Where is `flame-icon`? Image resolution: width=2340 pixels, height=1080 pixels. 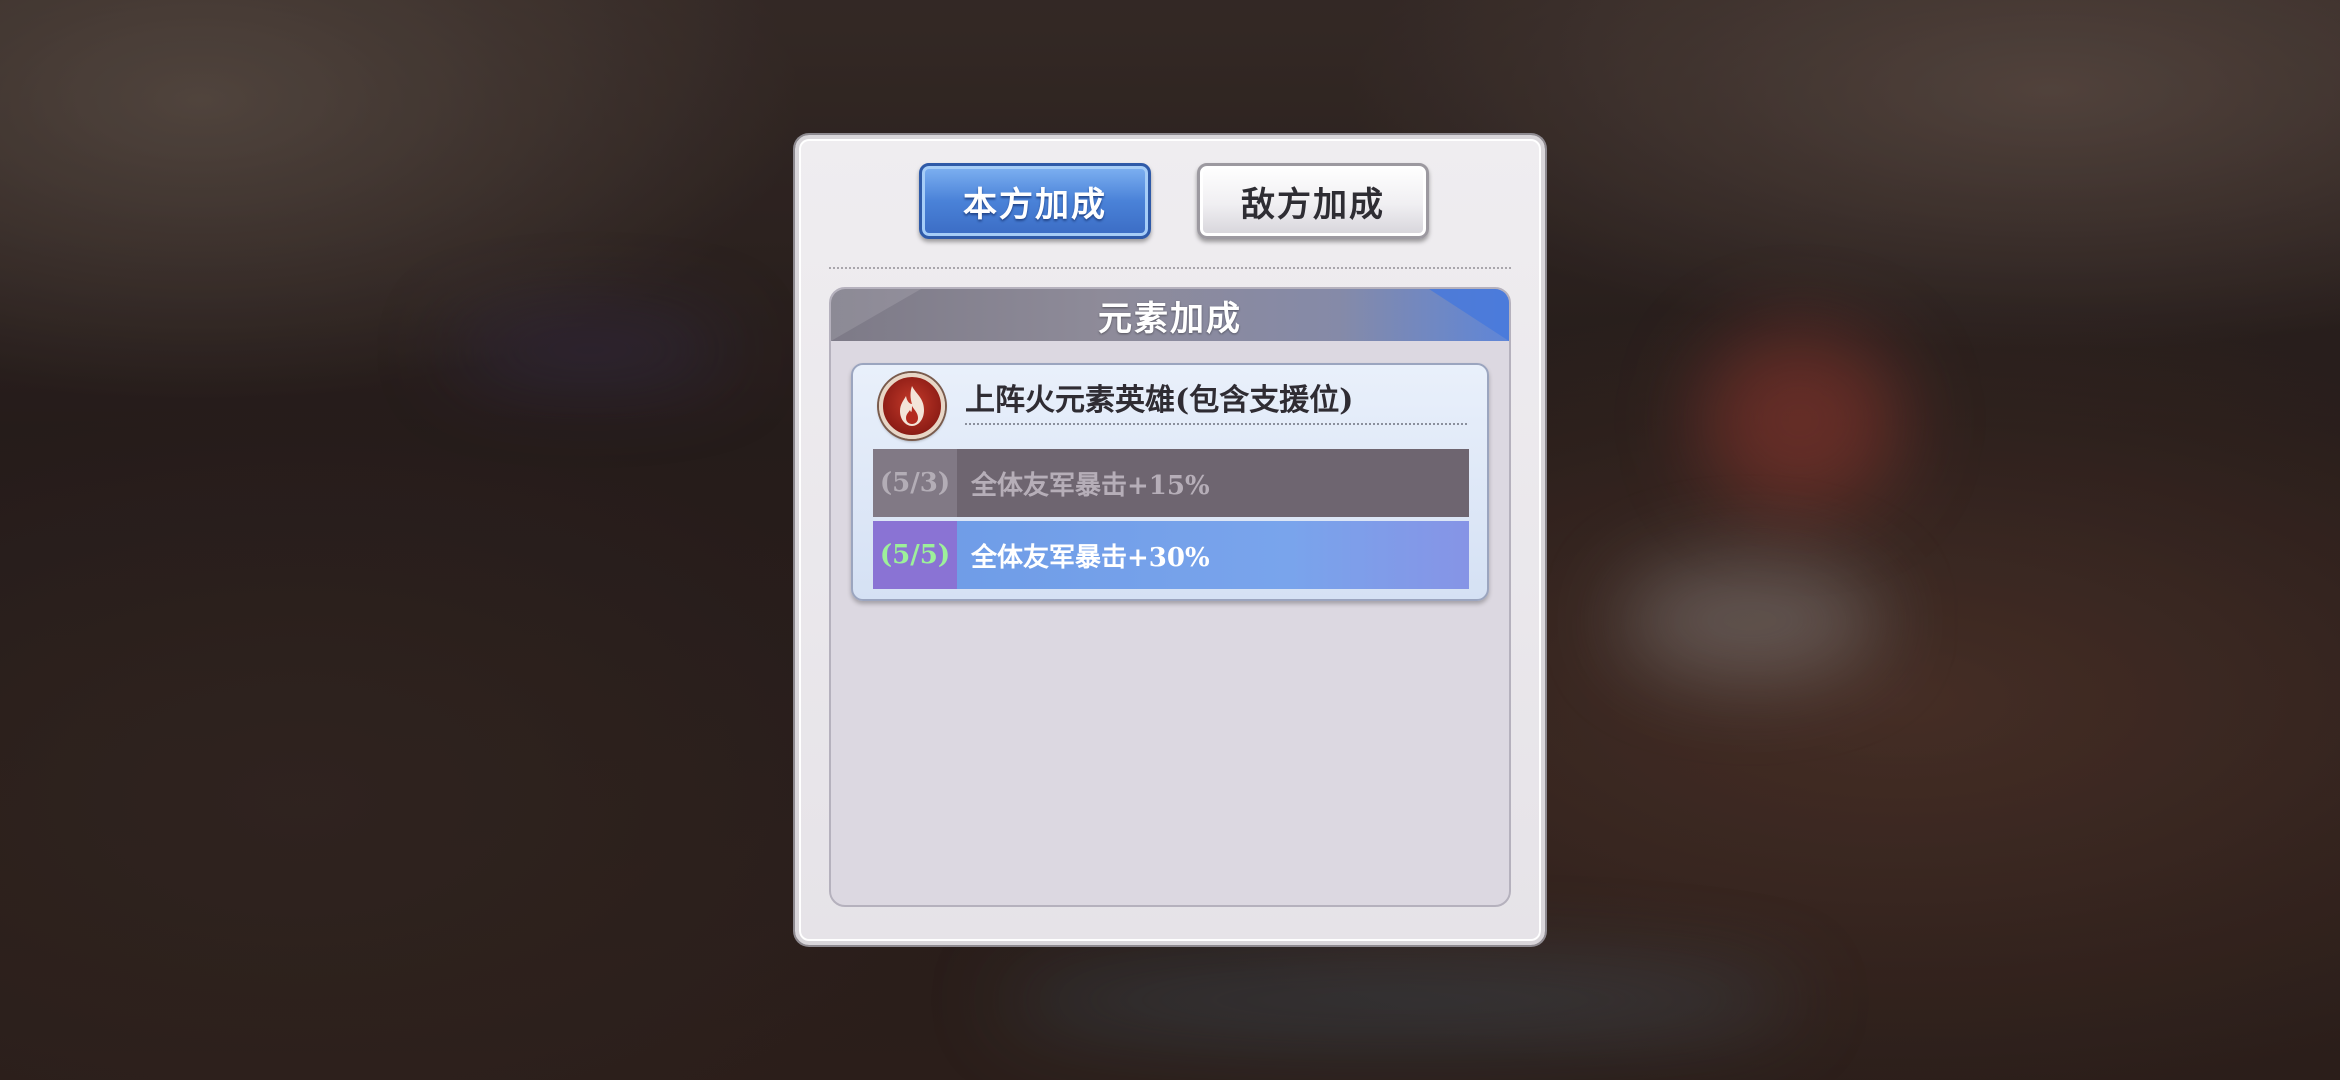
flame-icon is located at coordinates (912, 406).